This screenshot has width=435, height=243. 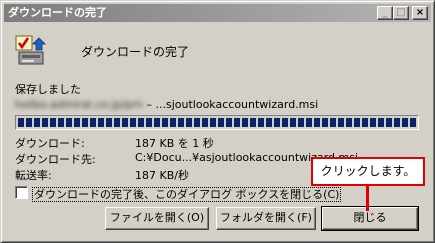 I want to click on close-button: 閉じる, so click(x=370, y=218).